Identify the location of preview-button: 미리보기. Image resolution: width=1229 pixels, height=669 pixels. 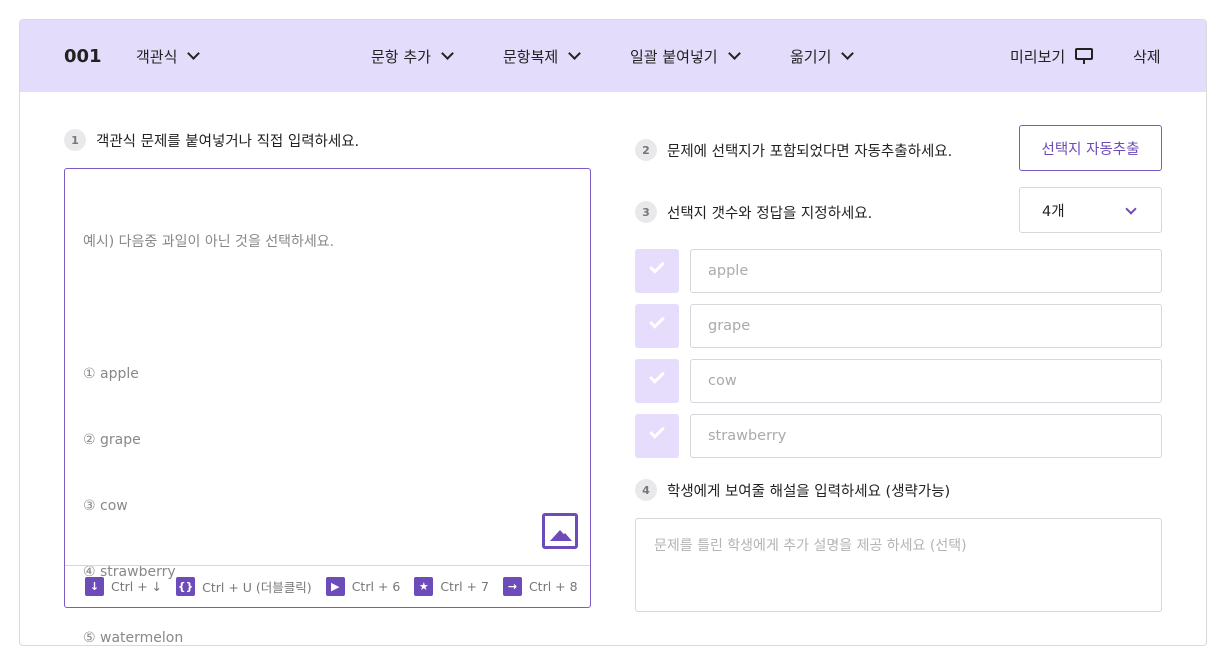
(1052, 56).